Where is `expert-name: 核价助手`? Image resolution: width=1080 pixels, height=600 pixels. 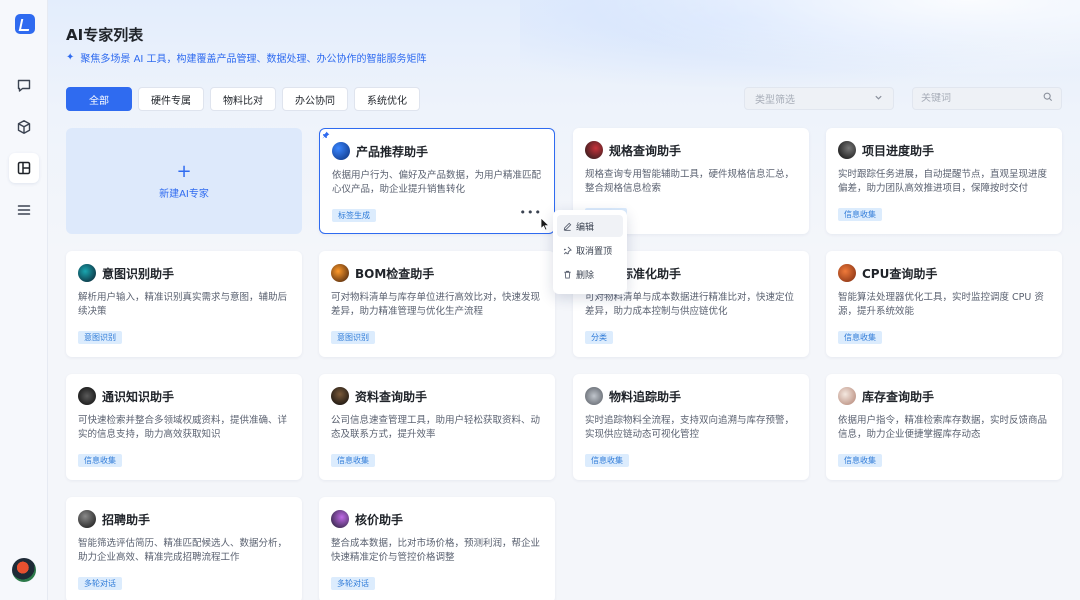 expert-name: 核价助手 is located at coordinates (379, 519).